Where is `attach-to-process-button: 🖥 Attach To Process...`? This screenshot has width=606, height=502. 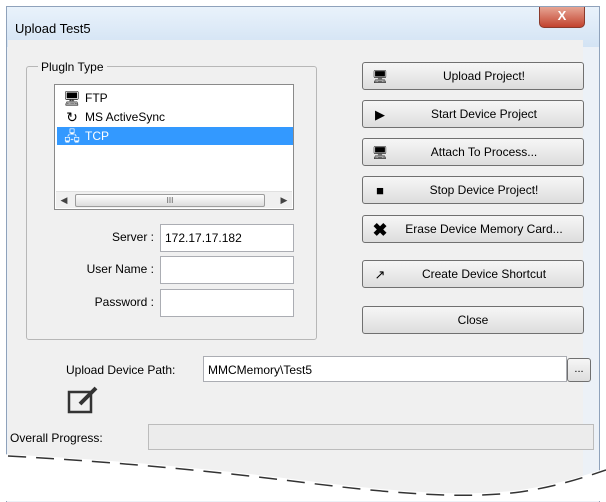 attach-to-process-button: 🖥 Attach To Process... is located at coordinates (473, 152).